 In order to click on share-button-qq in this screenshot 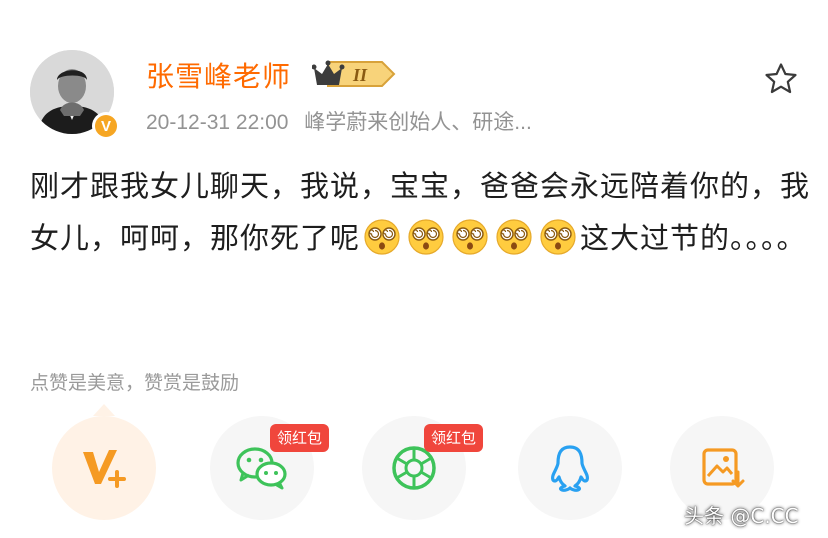, I will do `click(570, 468)`.